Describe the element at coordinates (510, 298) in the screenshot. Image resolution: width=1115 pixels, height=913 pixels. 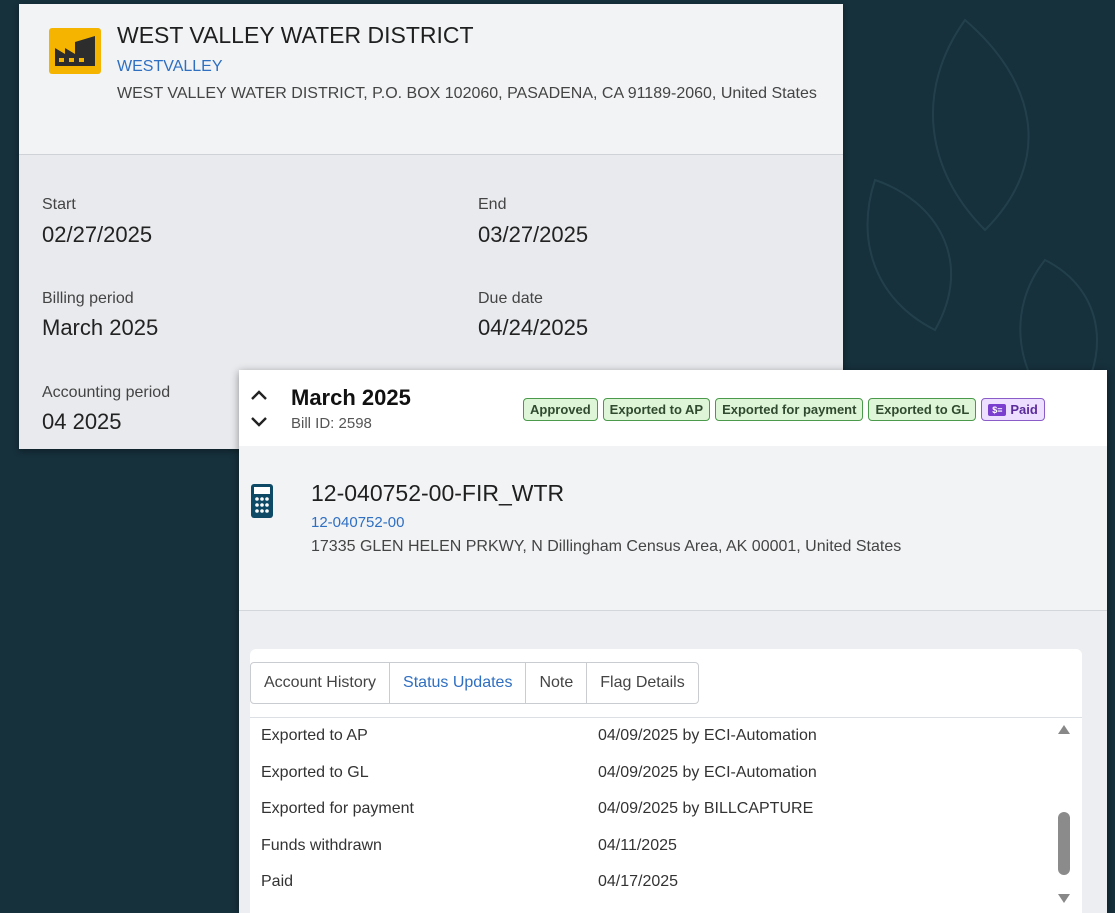
I see `due-date-label: Due date` at that location.